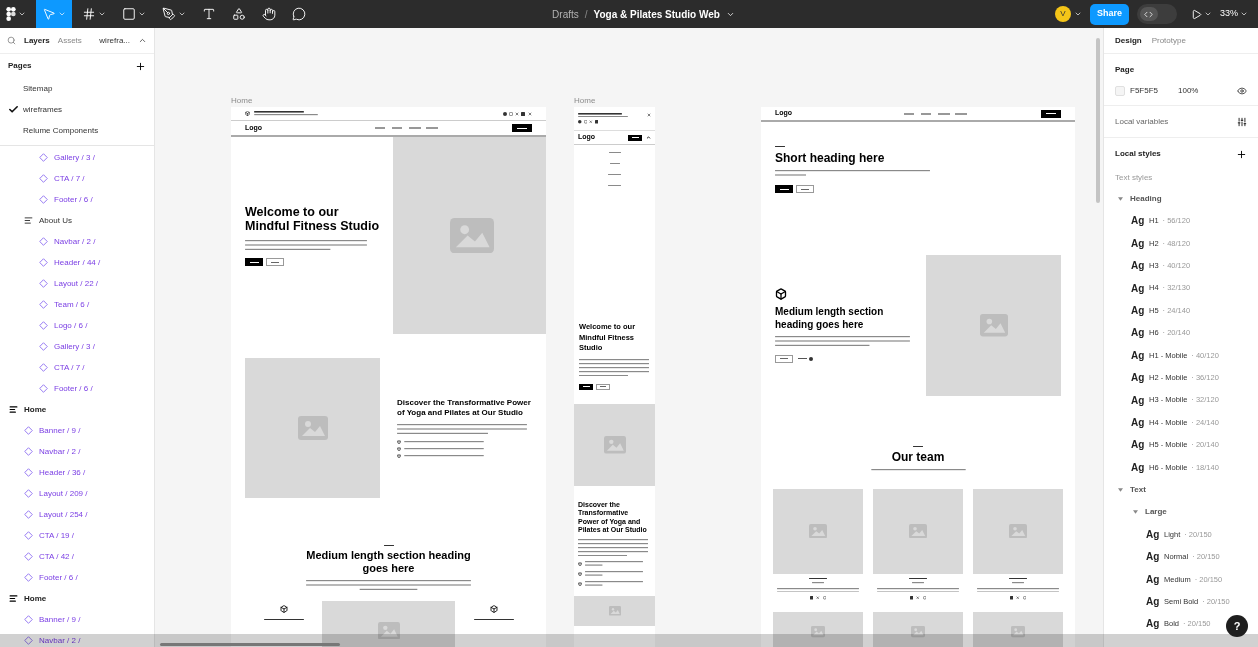  I want to click on square-icon, so click(129, 14).